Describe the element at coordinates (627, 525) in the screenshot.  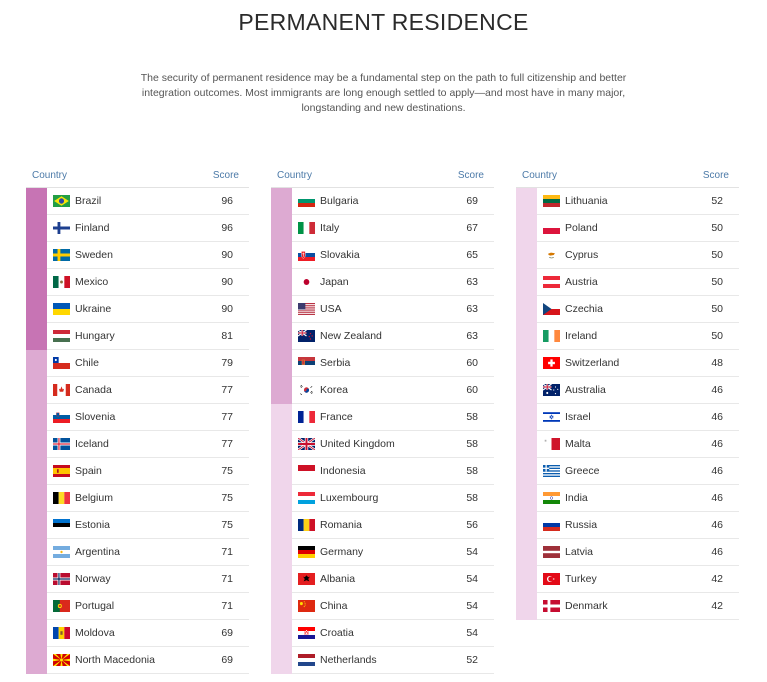
I see `table-row: Russia 46` at that location.